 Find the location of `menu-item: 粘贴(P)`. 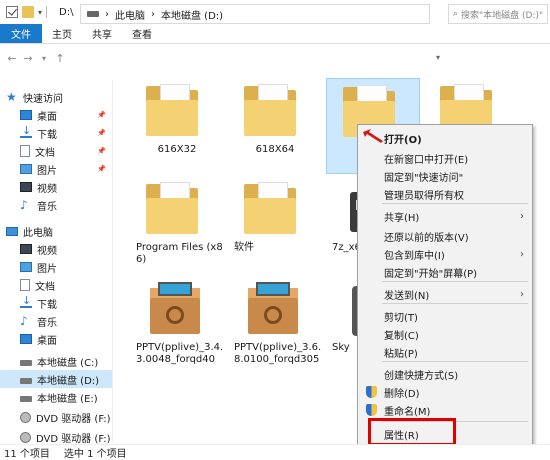

menu-item: 粘贴(P) is located at coordinates (445, 352).